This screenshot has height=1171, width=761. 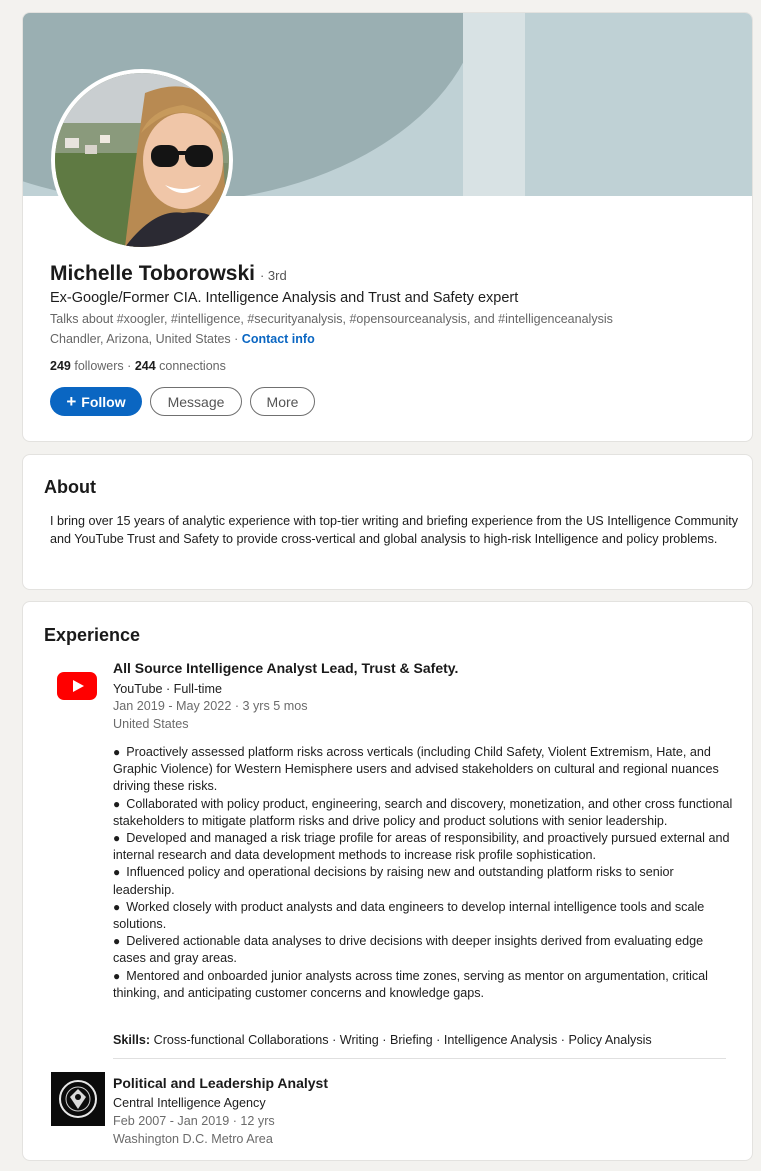 I want to click on job-company: YouTube · Full-time, so click(x=167, y=689).